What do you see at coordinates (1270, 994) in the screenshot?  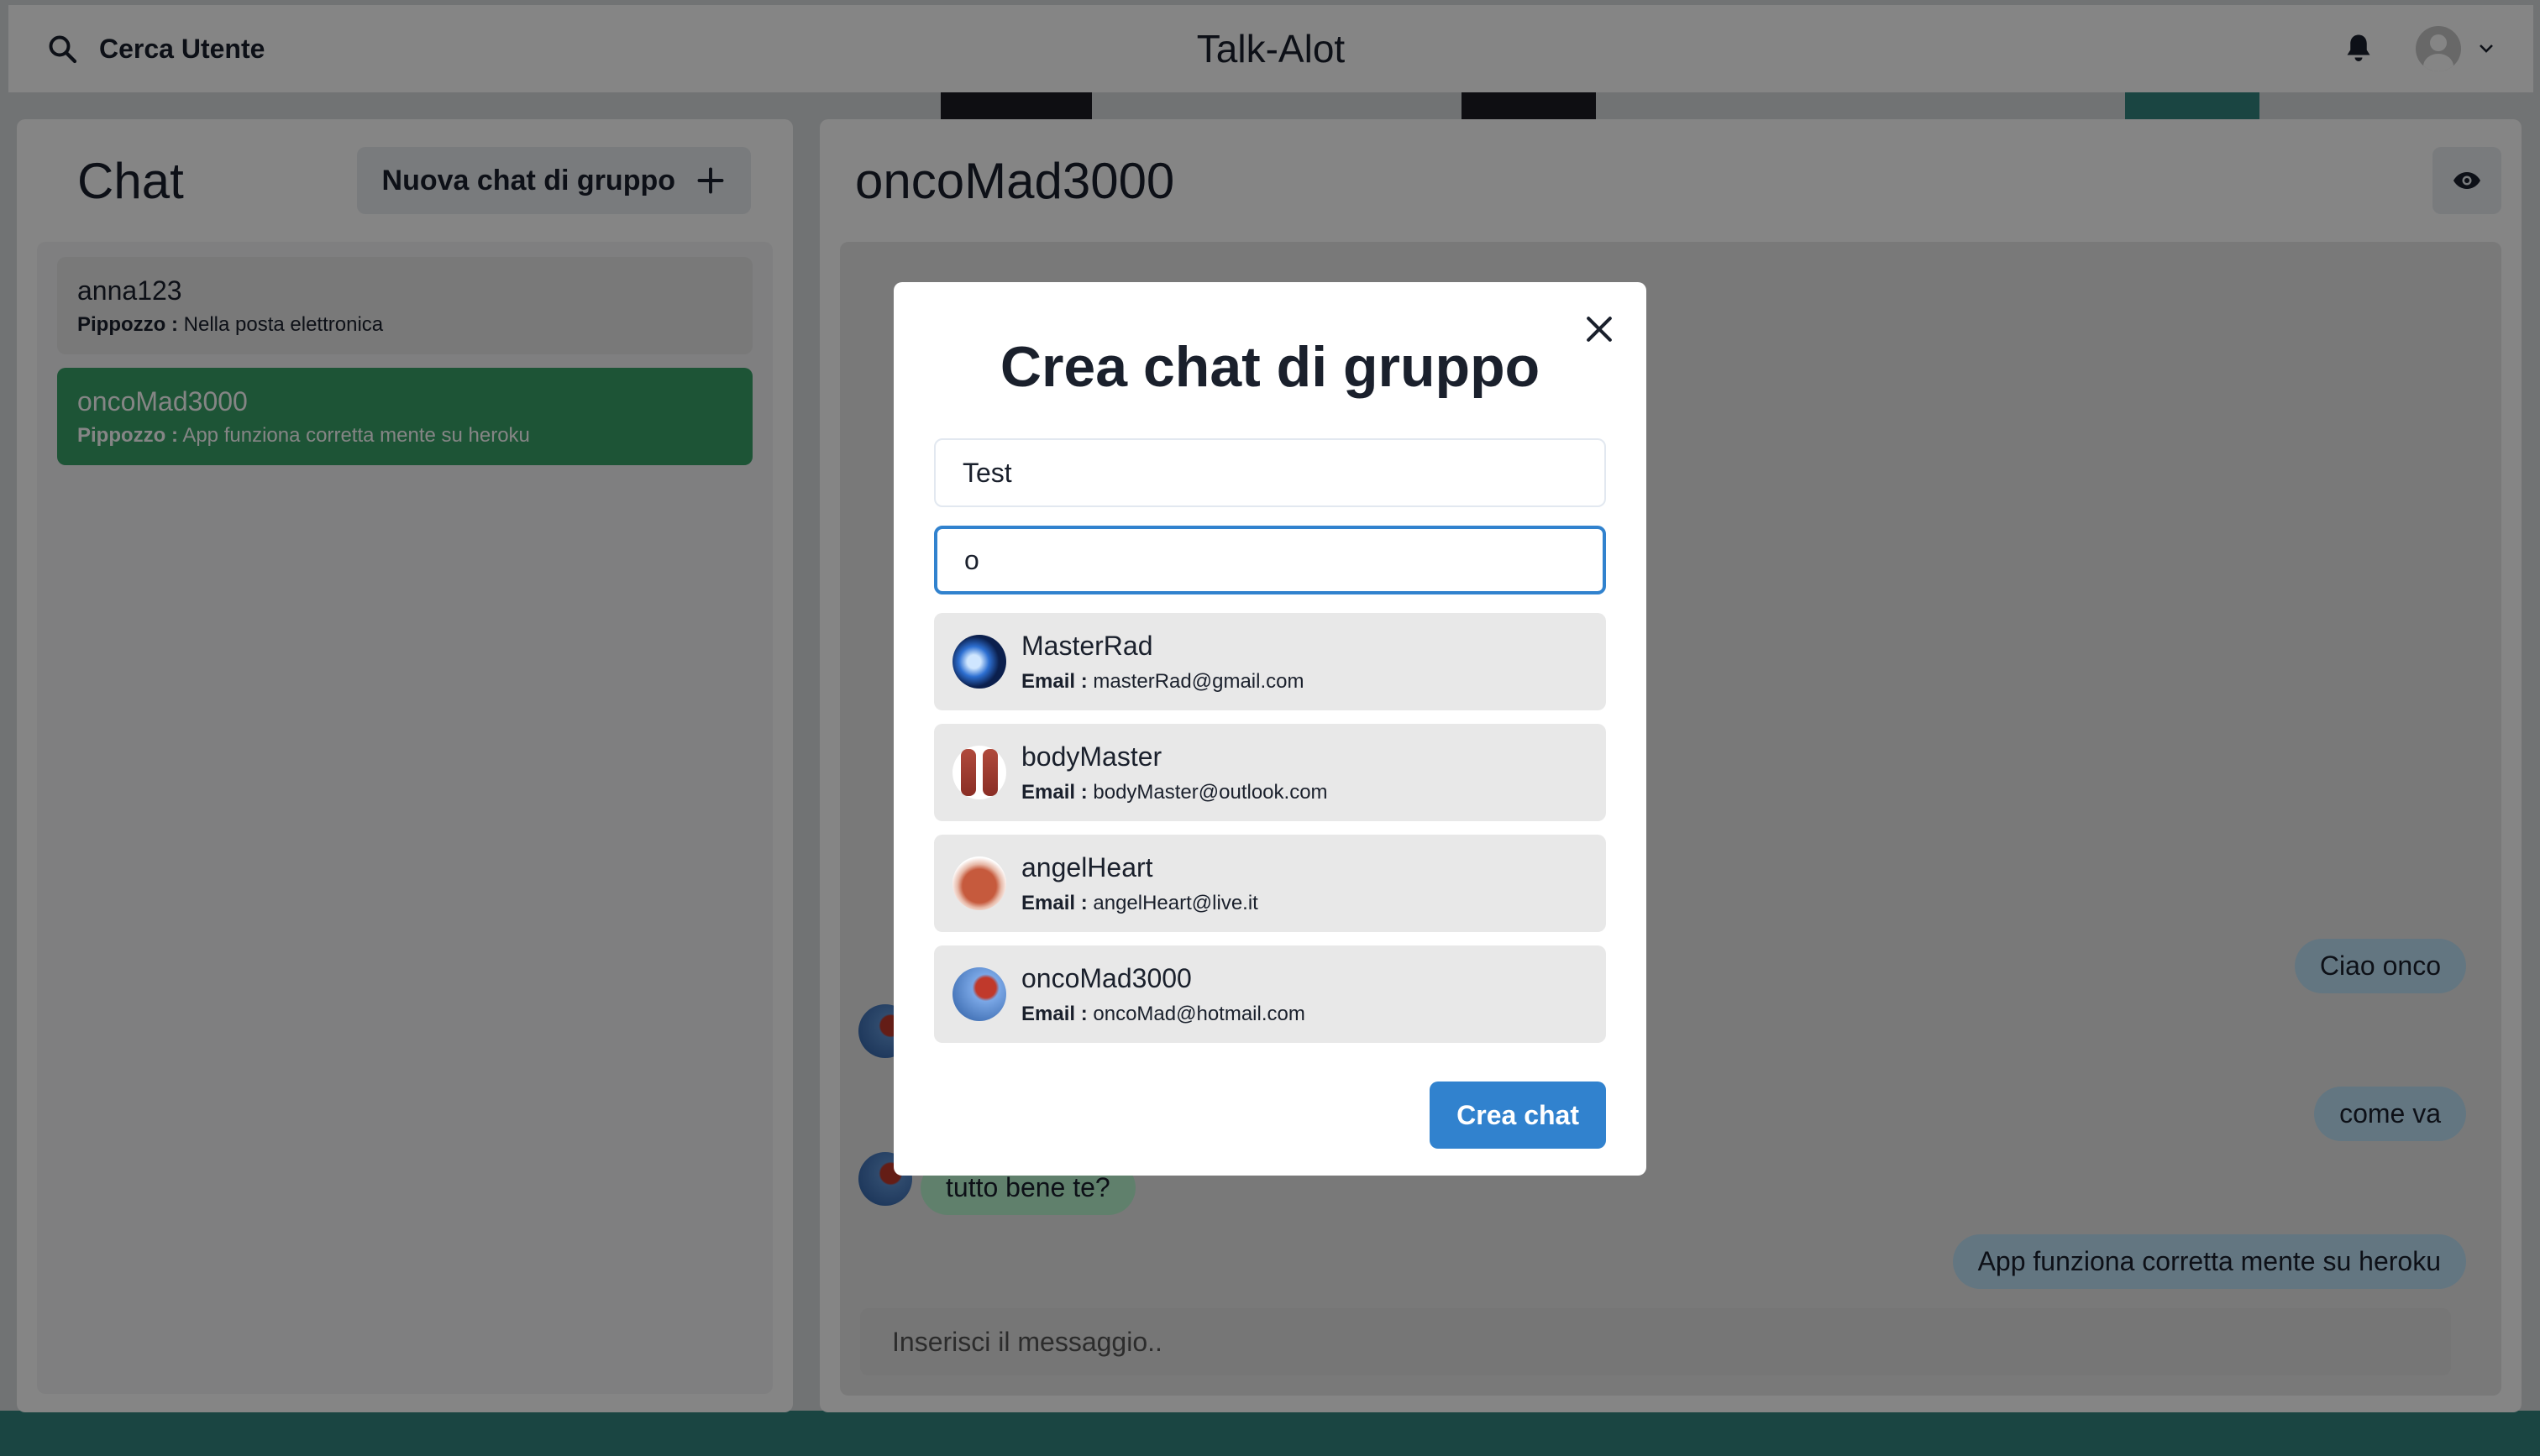 I see `user-result-oncomad3000: oncoMad3000 Email : oncoMad@hotmail.com` at bounding box center [1270, 994].